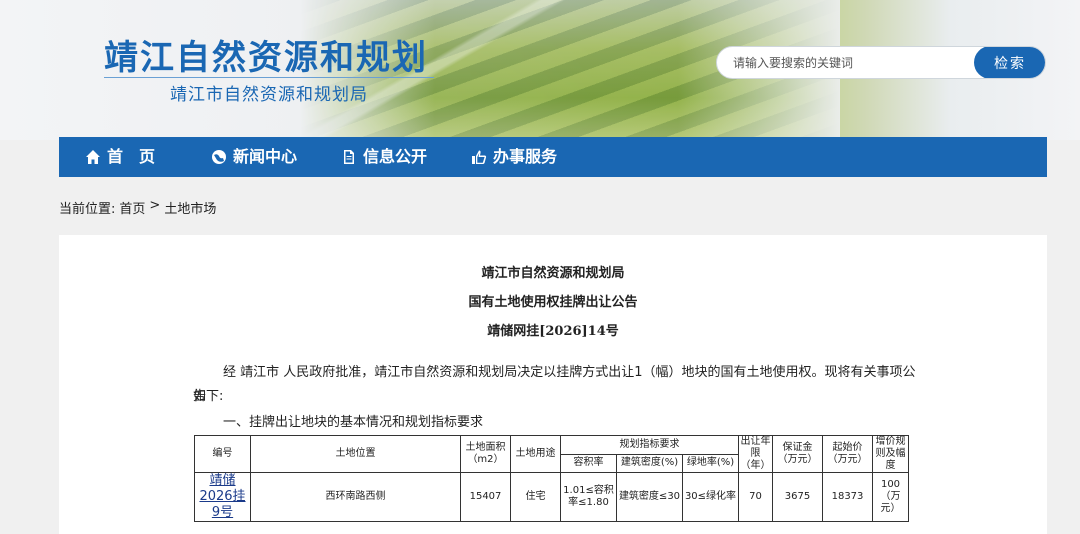  I want to click on site-title: 靖江自然资源和规划, so click(266, 54).